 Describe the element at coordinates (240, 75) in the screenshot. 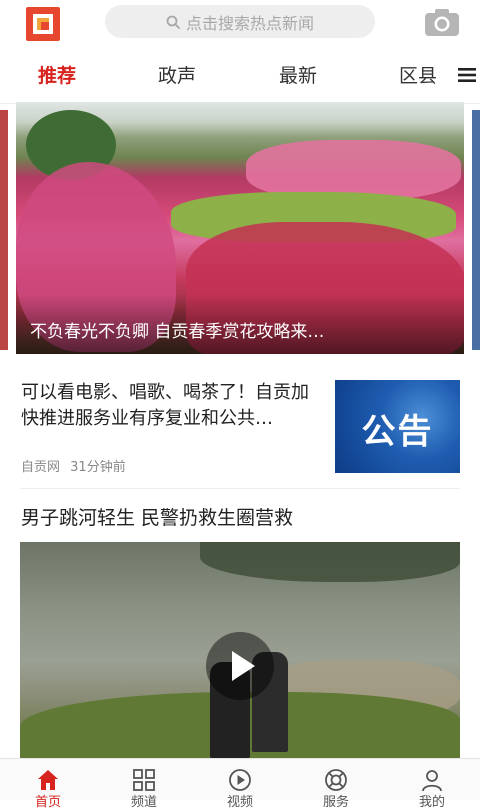

I see `category-tabs: 推荐 政声 最新 区县` at that location.